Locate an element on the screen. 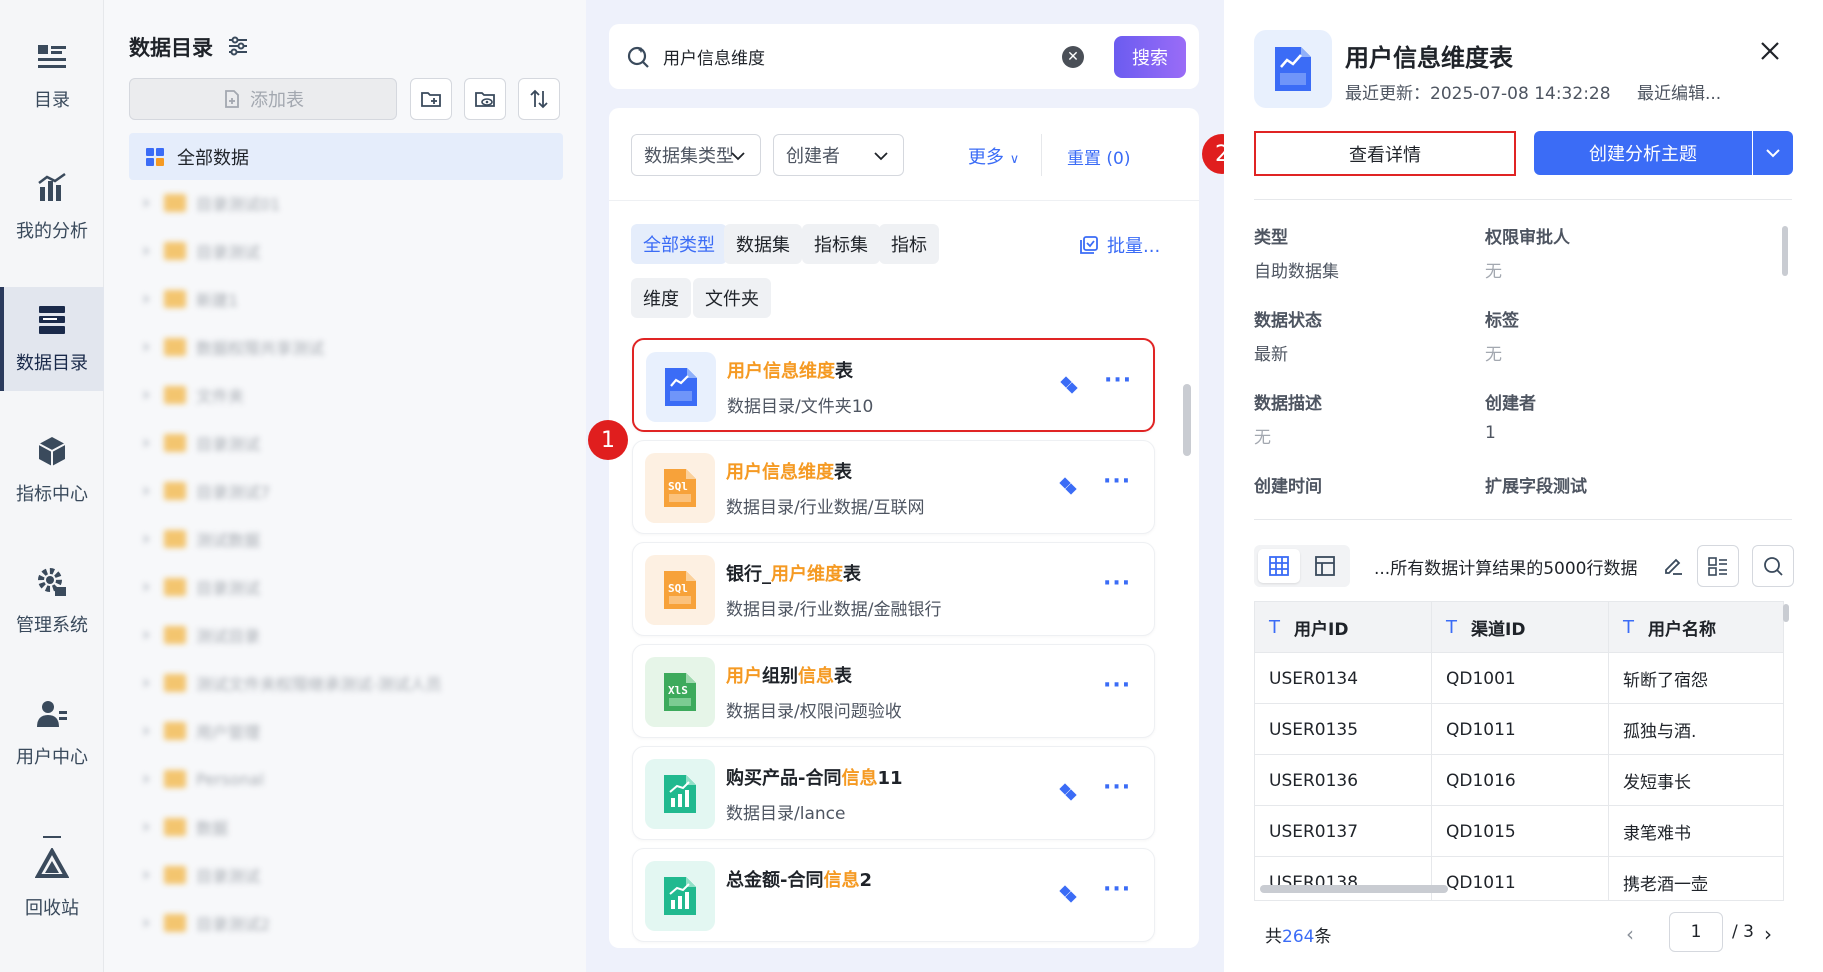 Image resolution: width=1823 pixels, height=972 pixels. tree-folder-label: 测试文件夹权限继承测试-测试人员 is located at coordinates (319, 684).